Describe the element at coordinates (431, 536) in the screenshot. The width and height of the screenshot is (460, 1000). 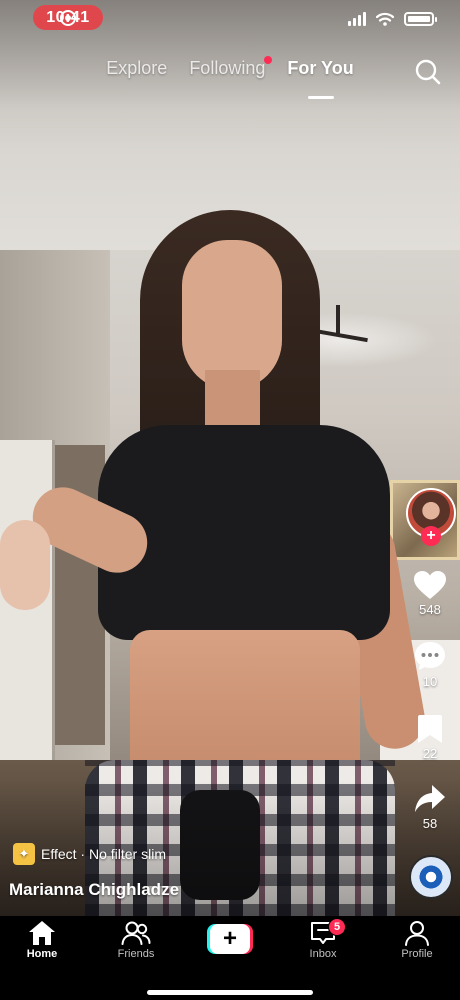
I see `follow-plus-icon: +` at that location.